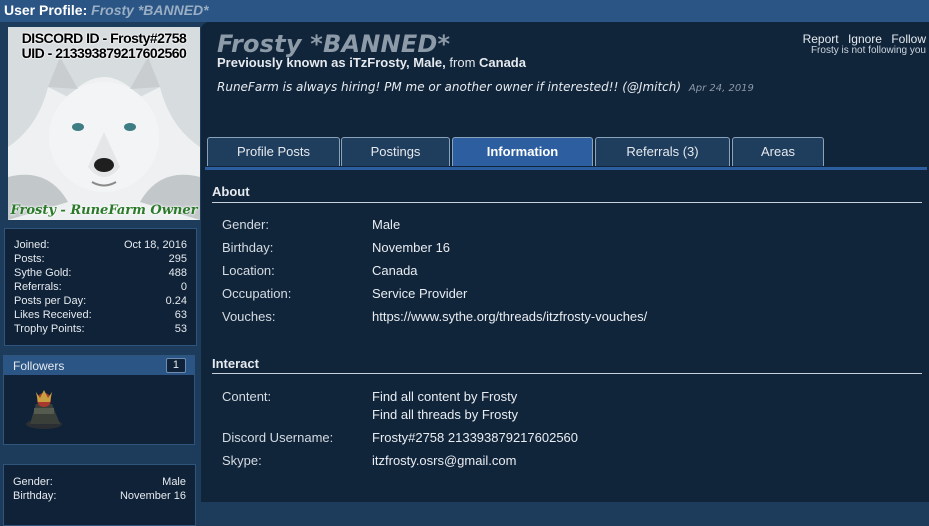 This screenshot has width=929, height=526. I want to click on stat-label: Posts per Day:, so click(50, 301).